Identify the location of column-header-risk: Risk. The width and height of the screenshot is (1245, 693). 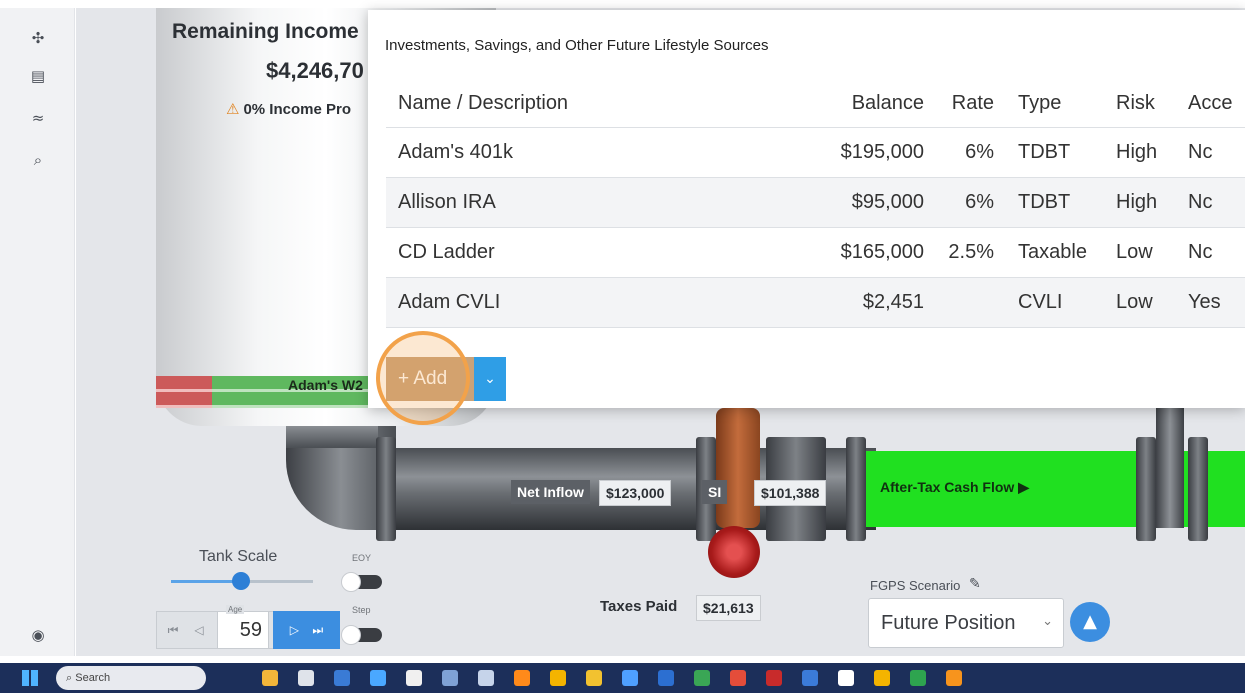
(1140, 104).